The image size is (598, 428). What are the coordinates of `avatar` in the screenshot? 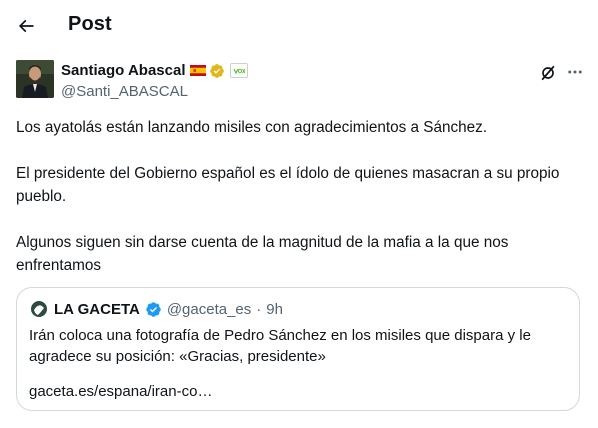 It's located at (35, 79).